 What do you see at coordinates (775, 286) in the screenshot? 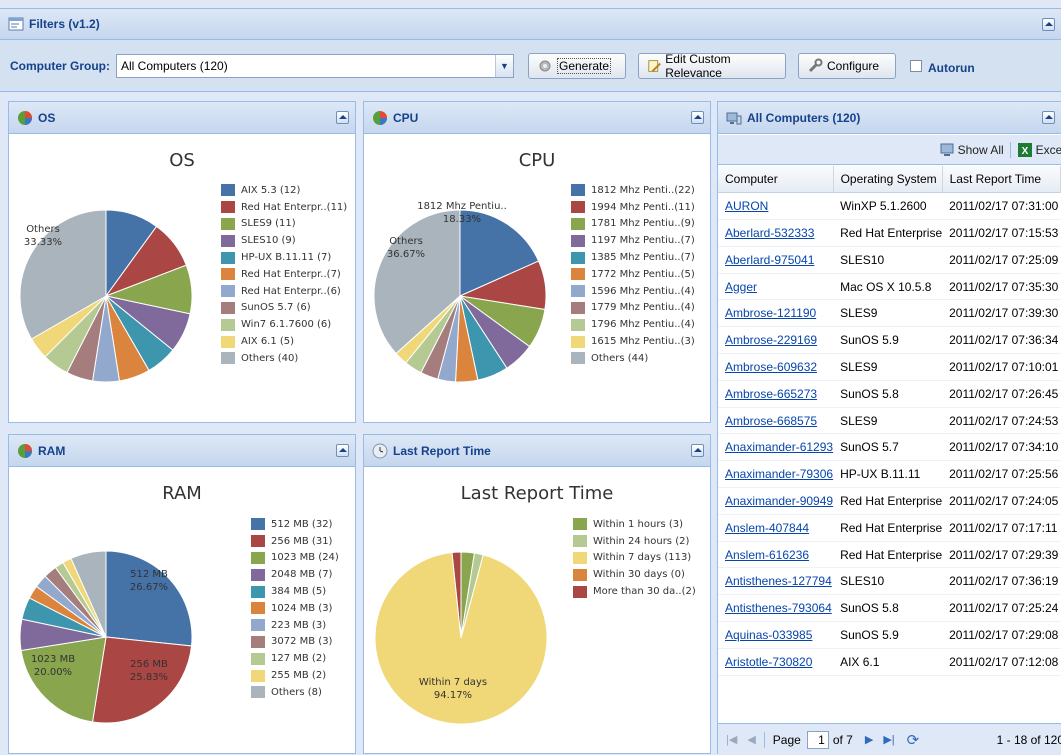
I see `computer-name-link: Agger` at bounding box center [775, 286].